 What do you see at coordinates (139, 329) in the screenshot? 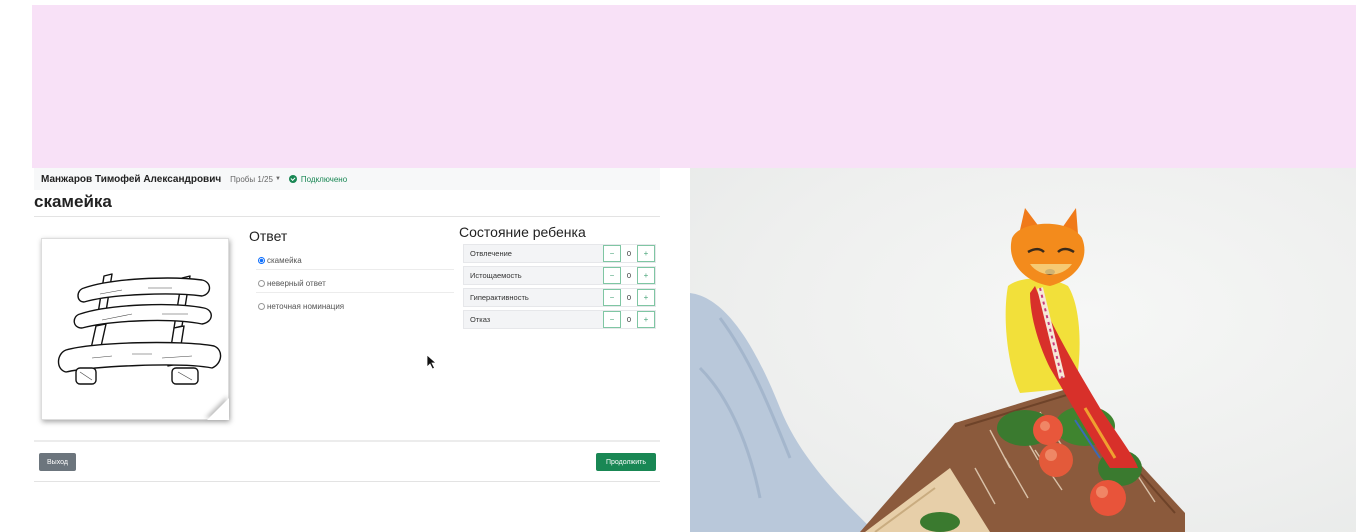
I see `bench-picture` at bounding box center [139, 329].